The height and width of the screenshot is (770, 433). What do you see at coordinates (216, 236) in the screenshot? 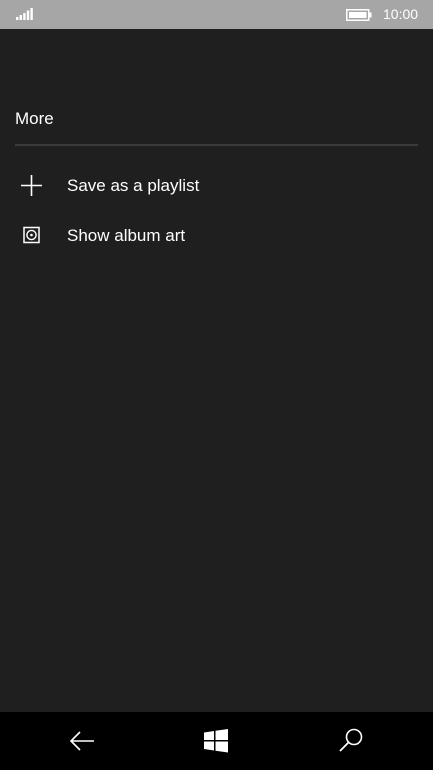
I see `show-album-art-menu-item: Show album art` at bounding box center [216, 236].